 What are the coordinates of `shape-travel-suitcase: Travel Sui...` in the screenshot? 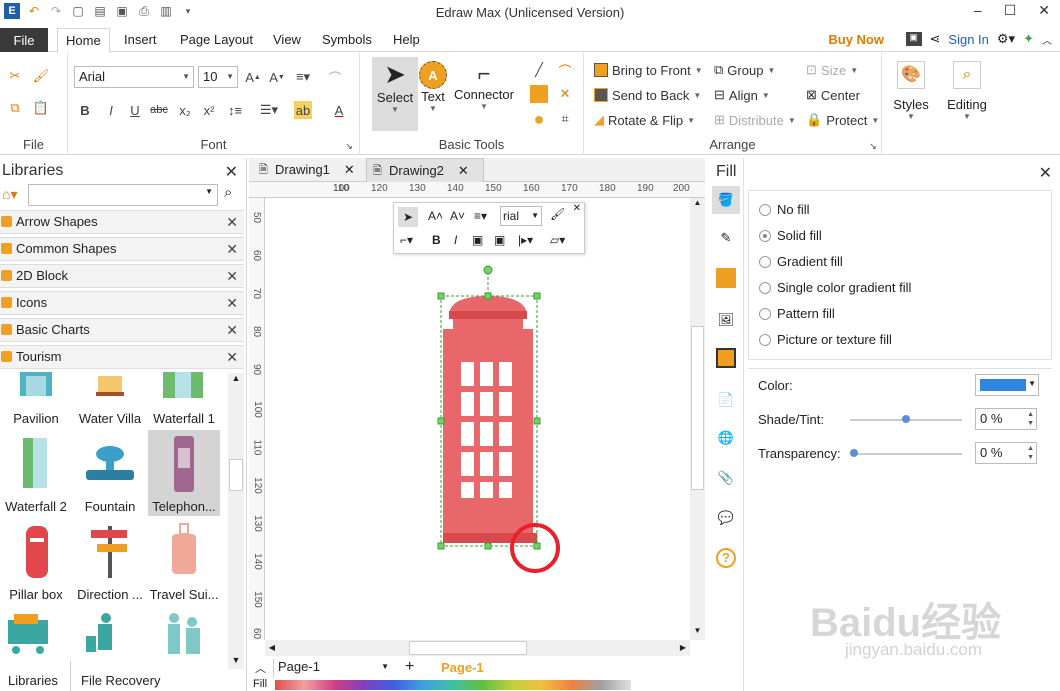 It's located at (184, 561).